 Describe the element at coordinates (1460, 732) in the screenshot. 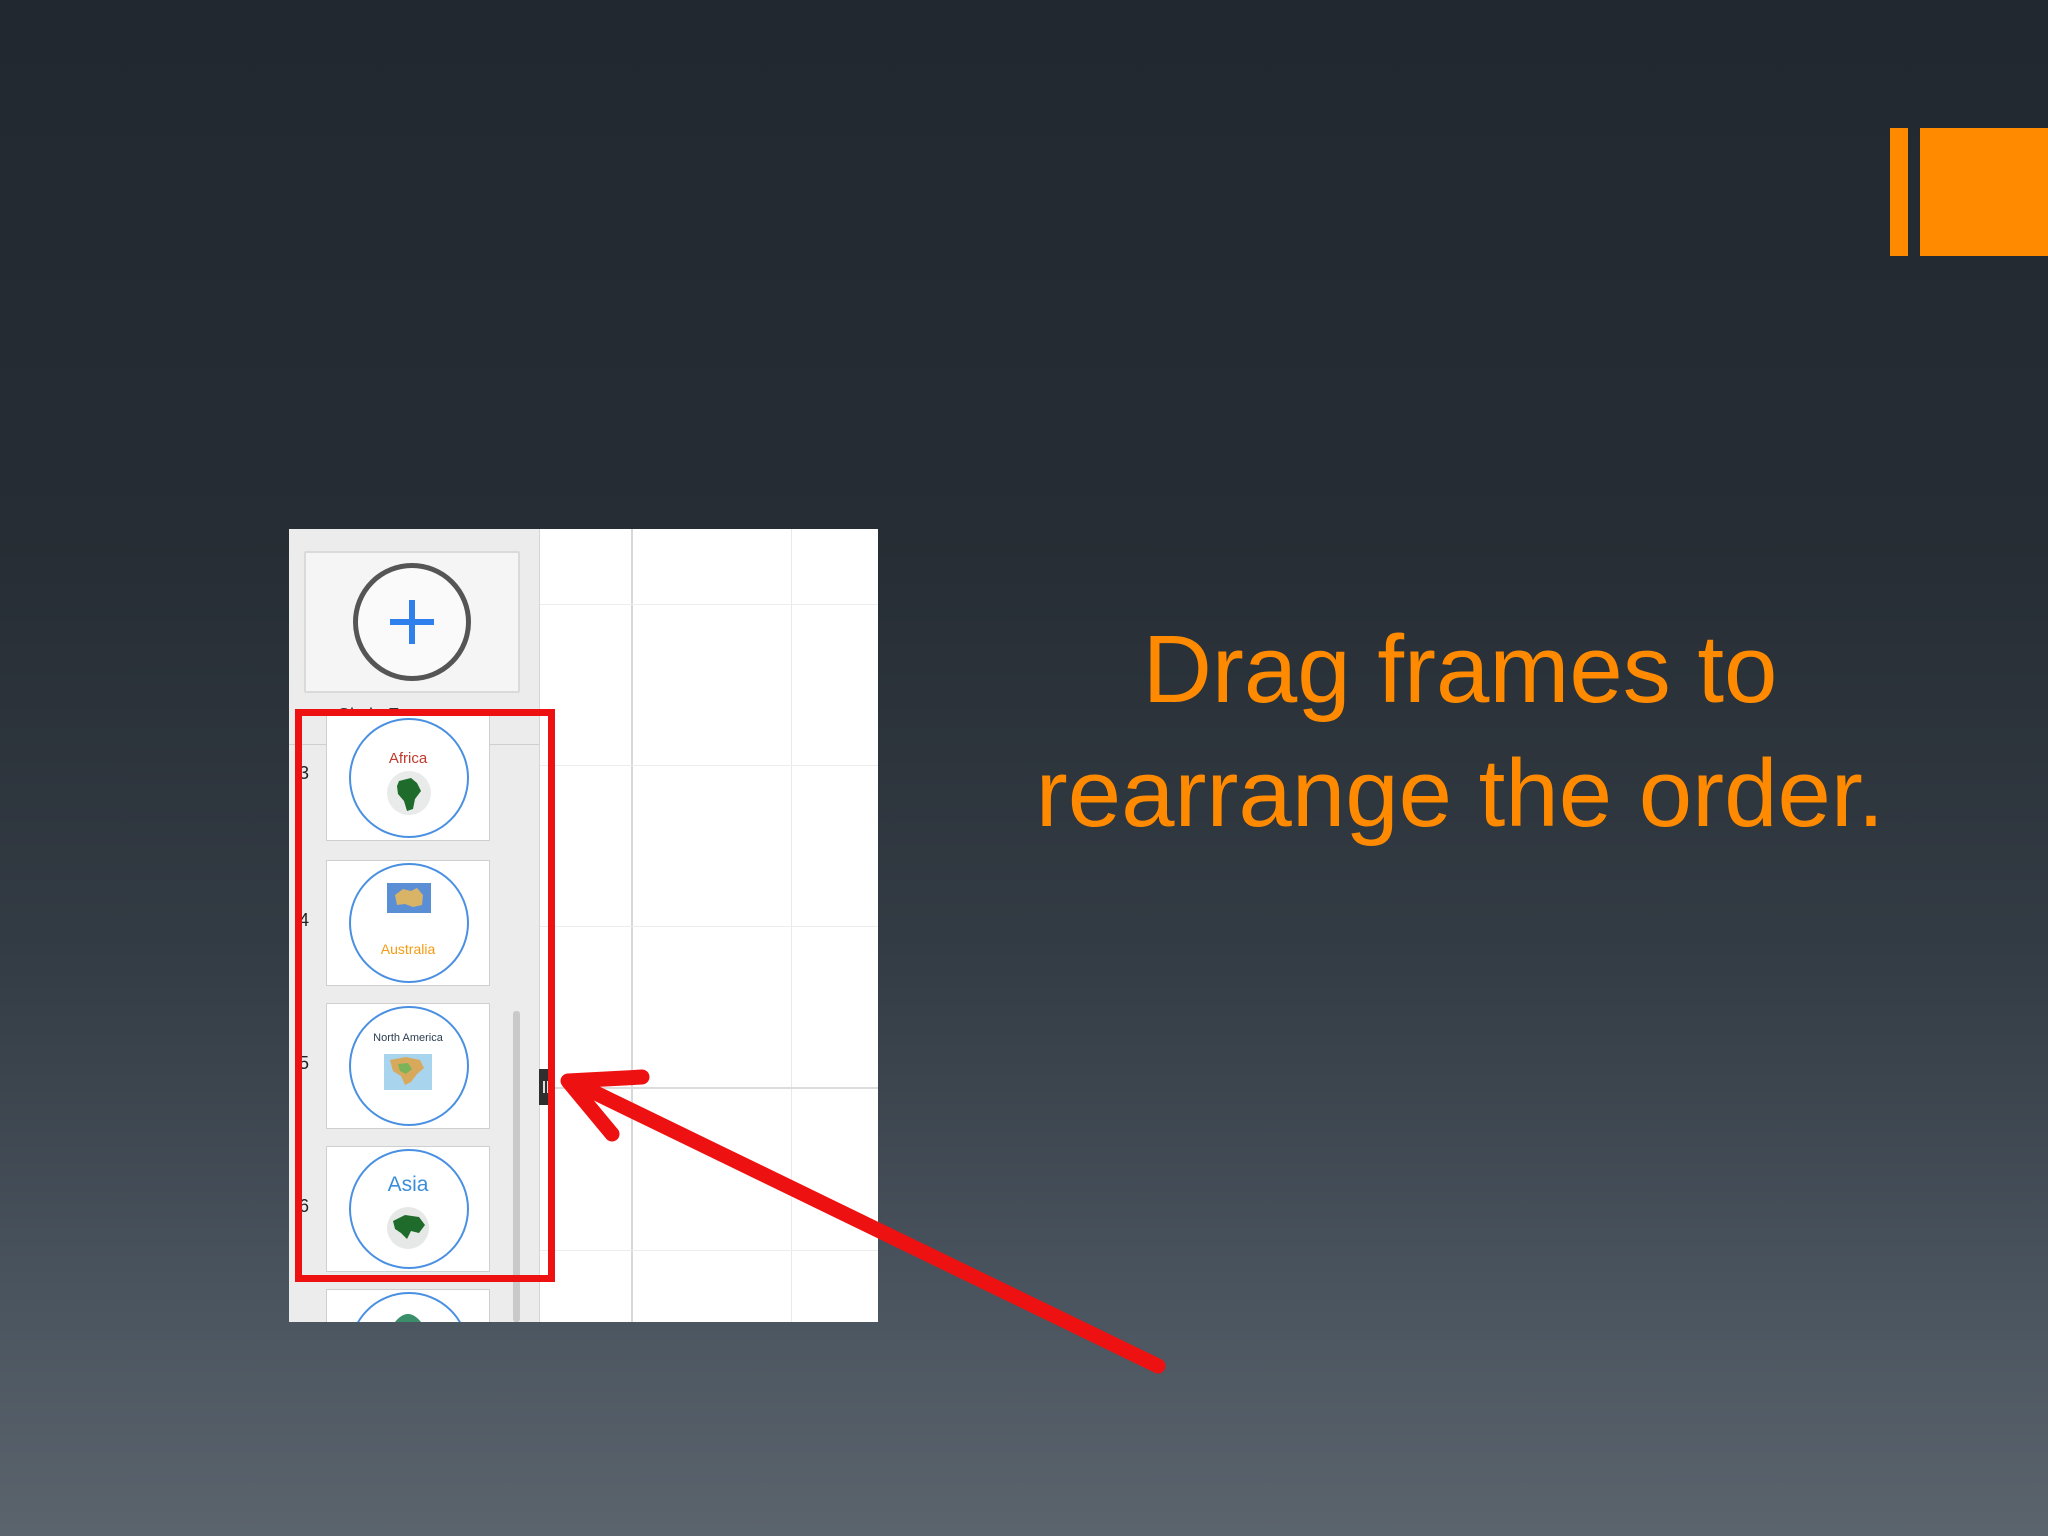

I see `slide-caption: Drag frames to rearrange the order.` at that location.